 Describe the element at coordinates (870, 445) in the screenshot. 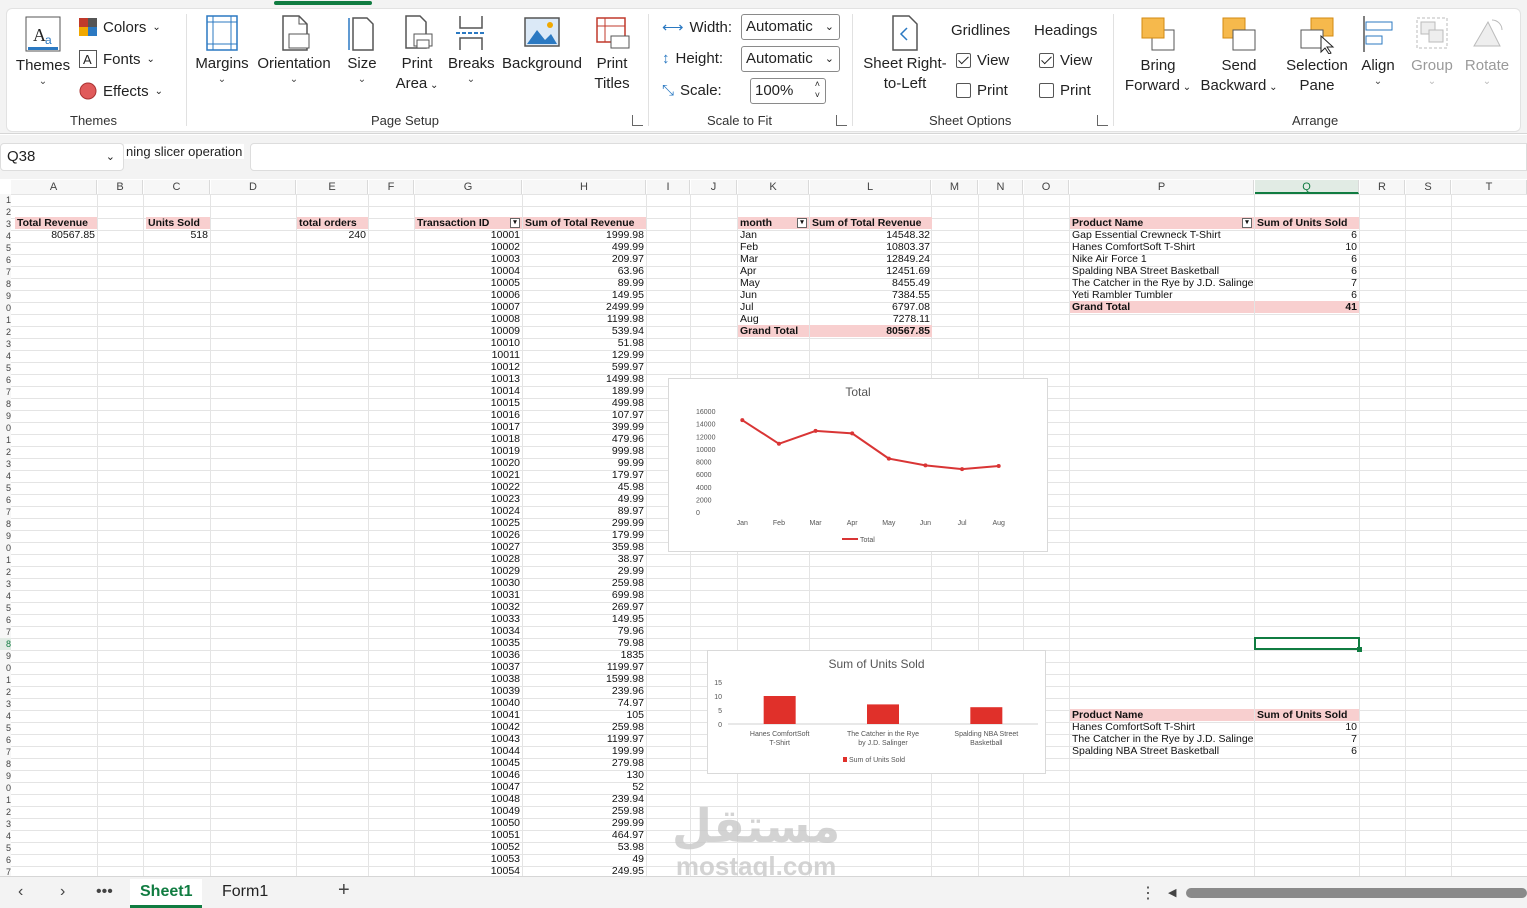

I see `series-line-total` at that location.